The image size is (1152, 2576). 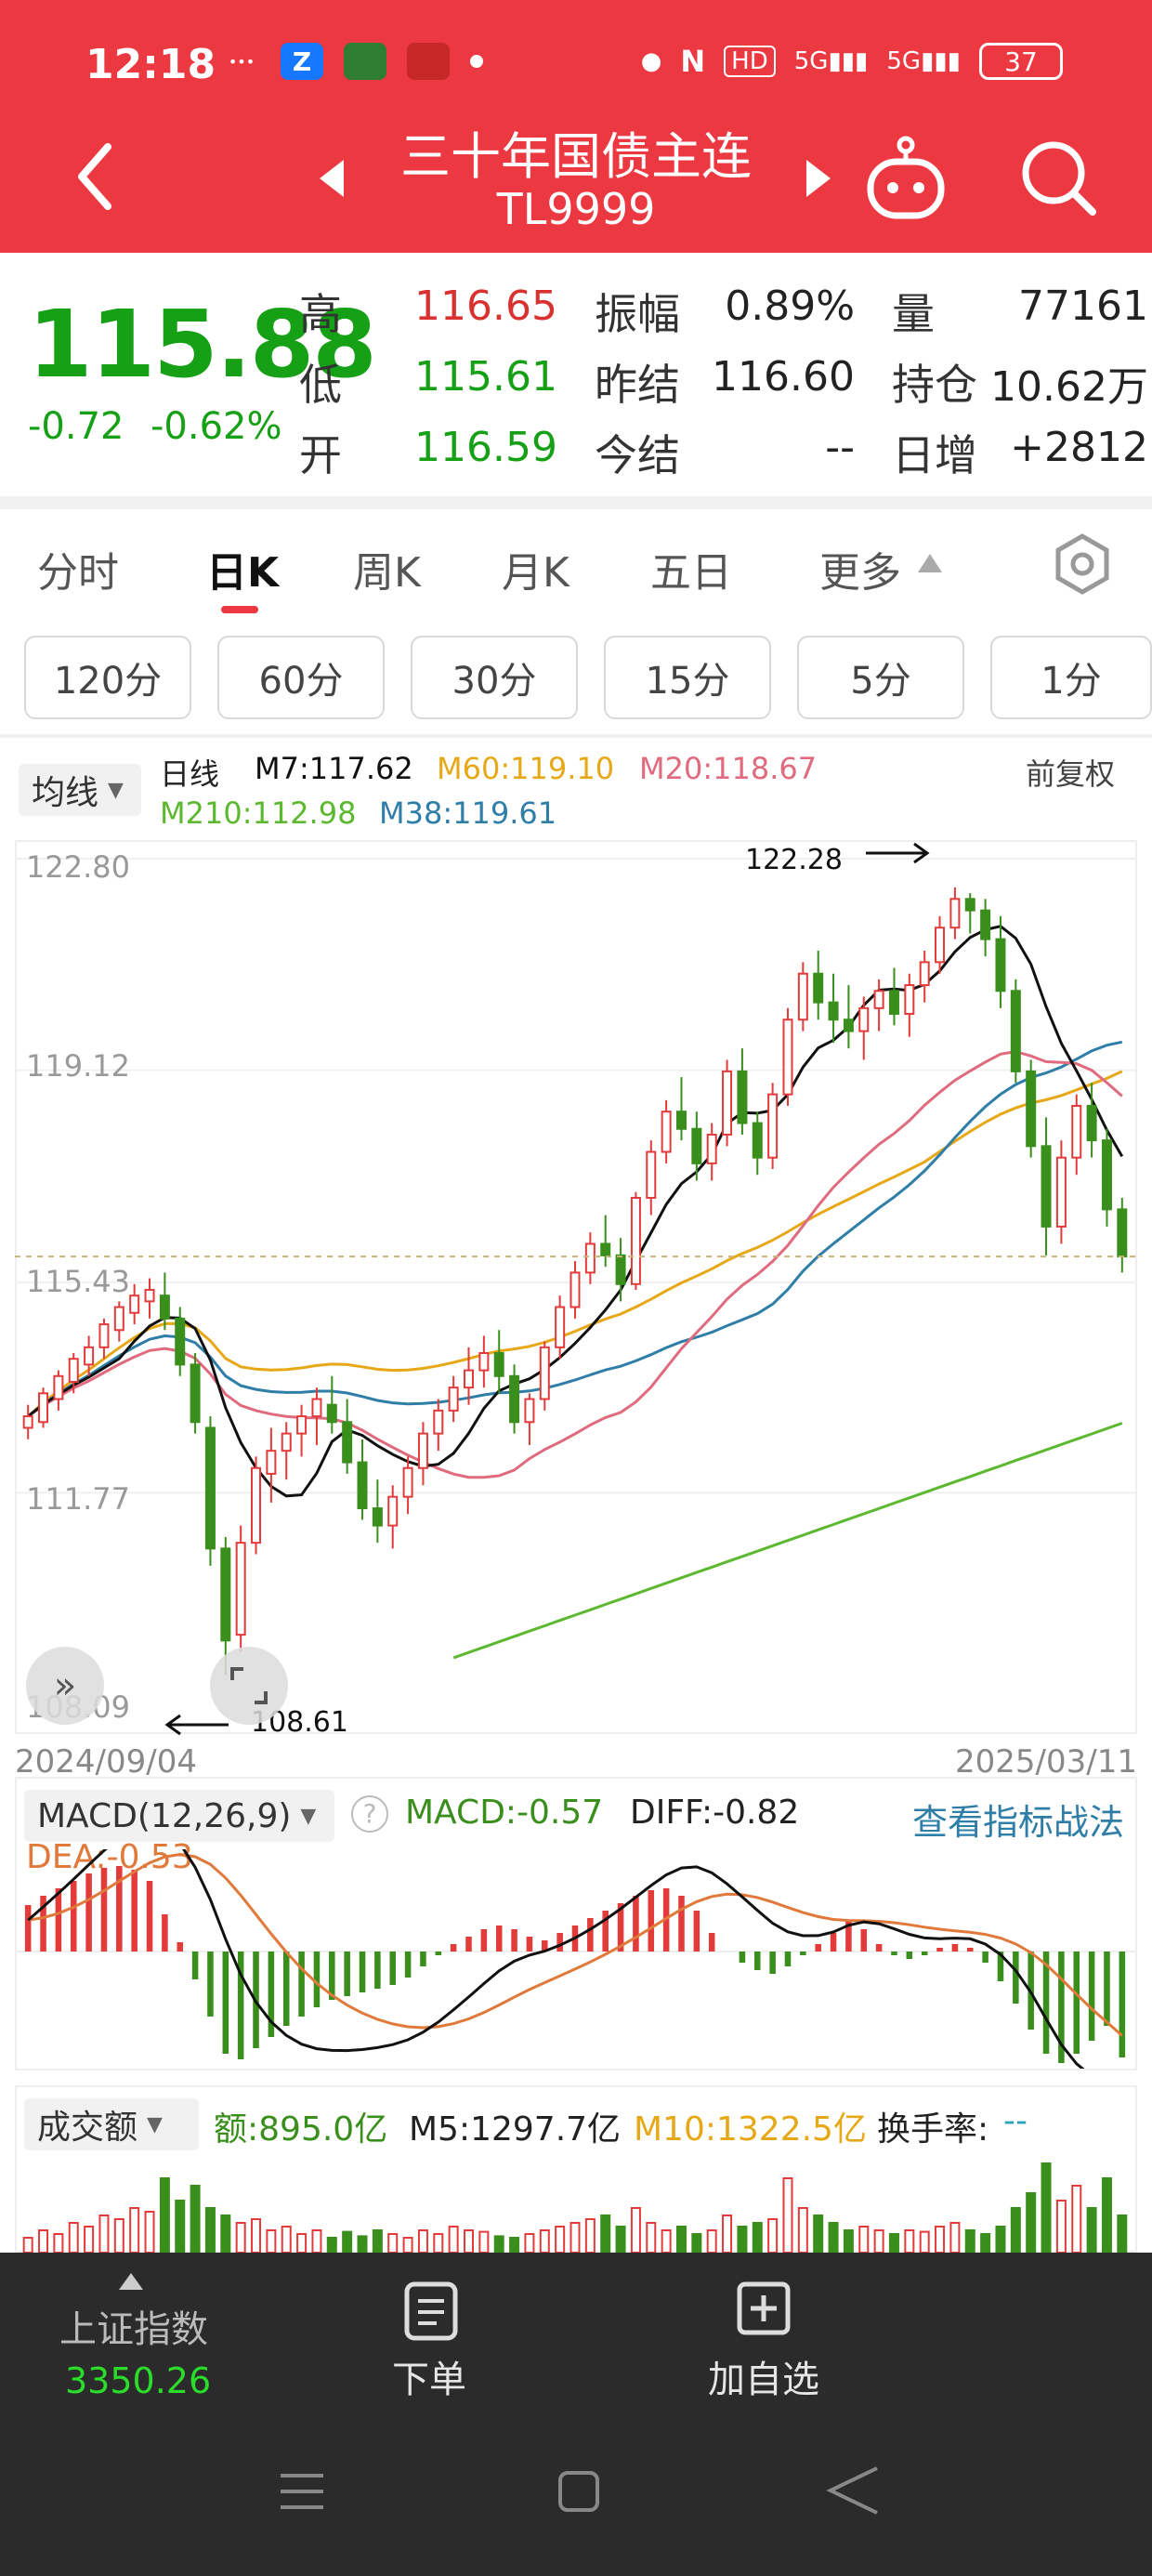 I want to click on fullscreen-button, so click(x=249, y=1686).